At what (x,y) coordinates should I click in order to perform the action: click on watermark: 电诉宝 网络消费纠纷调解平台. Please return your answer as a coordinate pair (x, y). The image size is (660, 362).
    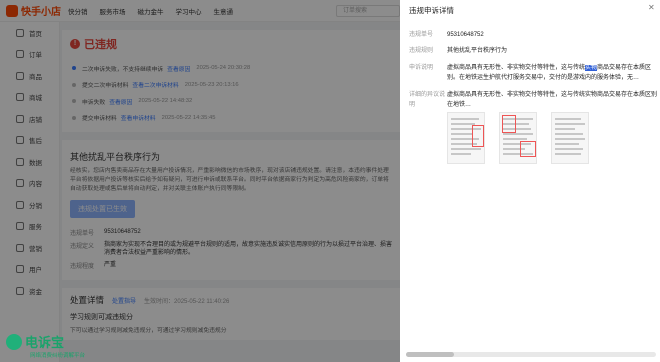
    Looking at the image, I should click on (45, 345).